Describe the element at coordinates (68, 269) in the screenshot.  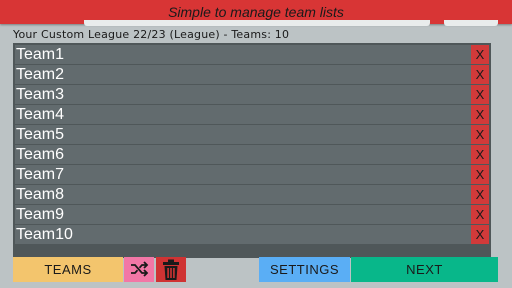
I see `teams-button: TEAMS` at that location.